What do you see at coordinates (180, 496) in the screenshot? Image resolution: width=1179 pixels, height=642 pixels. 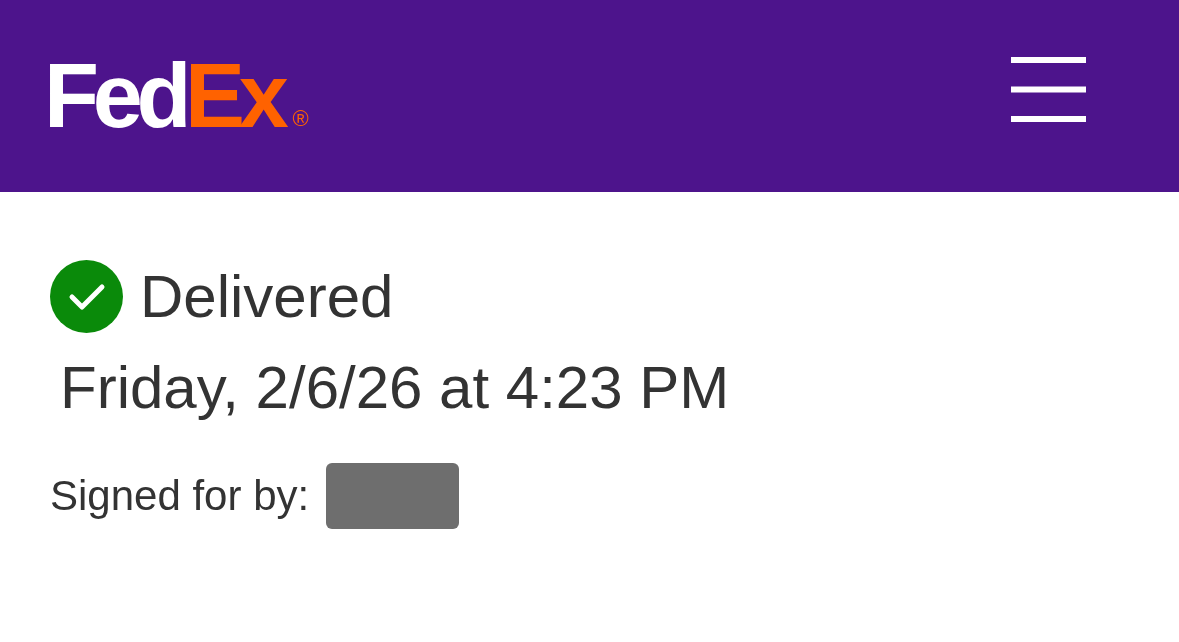 I see `signed-for-label: Signed for by:` at bounding box center [180, 496].